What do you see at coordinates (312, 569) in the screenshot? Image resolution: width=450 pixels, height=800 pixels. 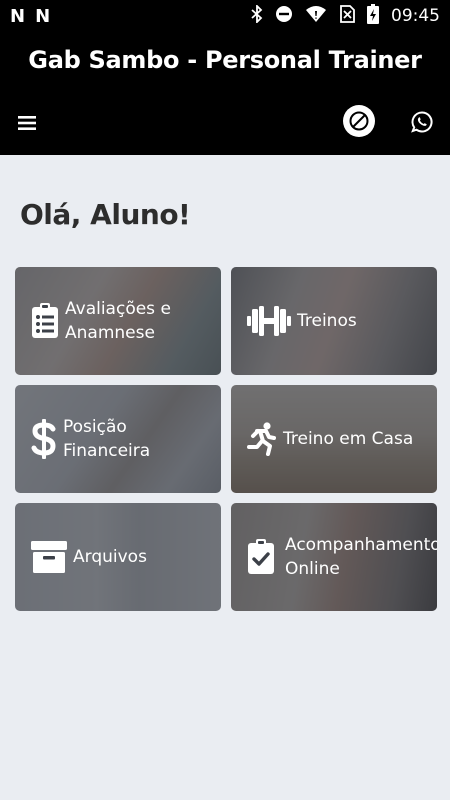 I see `card-label-line2: Online` at bounding box center [312, 569].